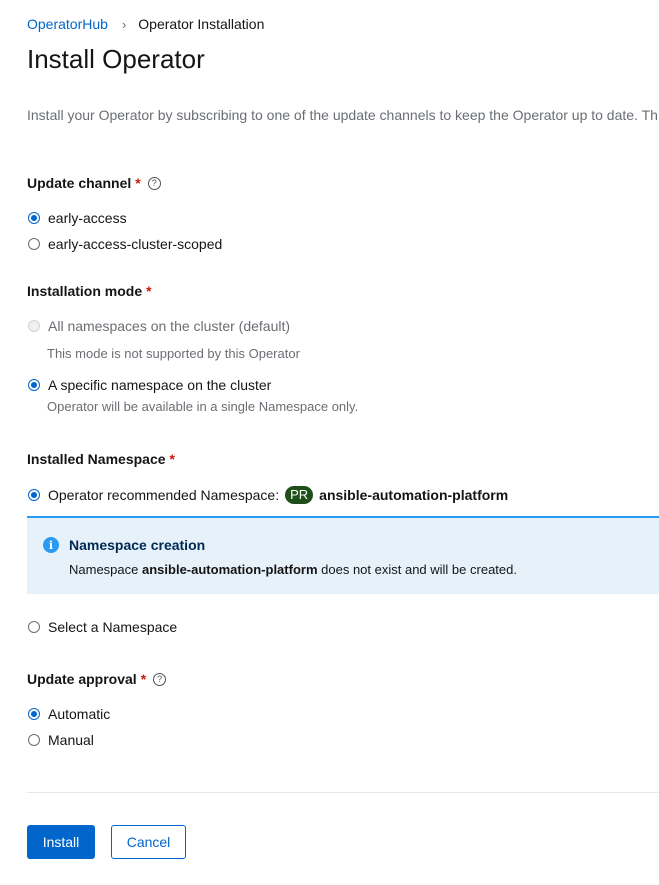 The width and height of the screenshot is (659, 885). I want to click on update-approval-label: Update approval * ?, so click(97, 679).